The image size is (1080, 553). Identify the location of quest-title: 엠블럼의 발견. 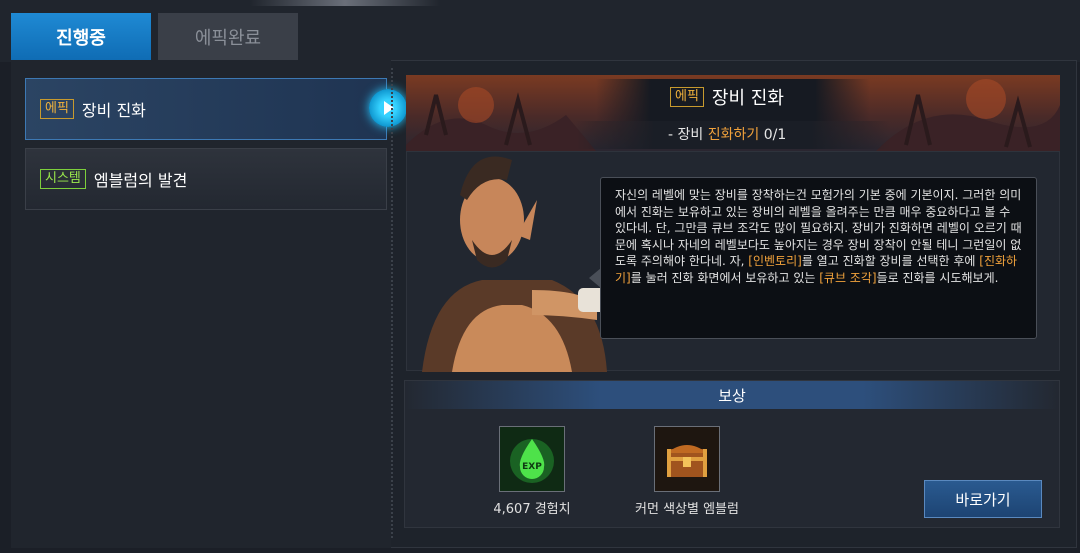
(140, 180).